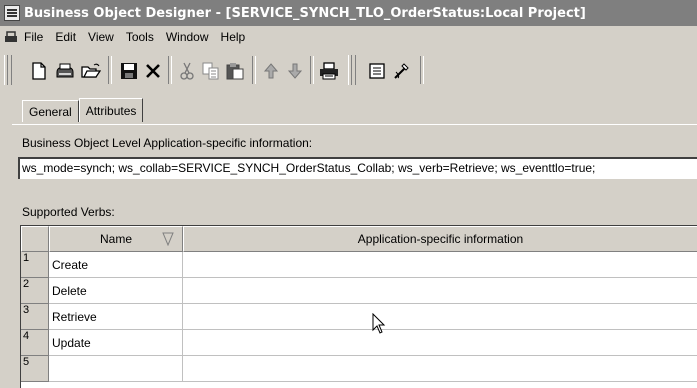 The height and width of the screenshot is (388, 697). I want to click on table-row: 1 Create, so click(359, 265).